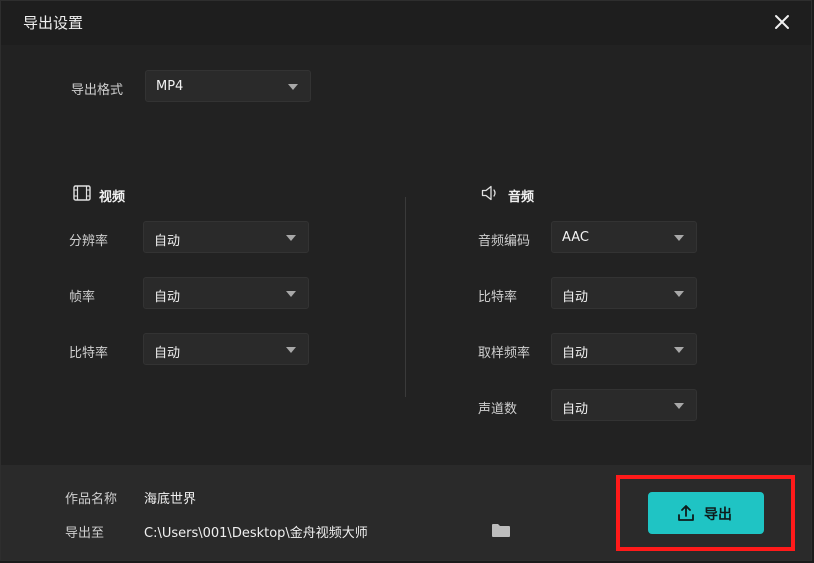  I want to click on export-path-label: 导出至, so click(85, 533).